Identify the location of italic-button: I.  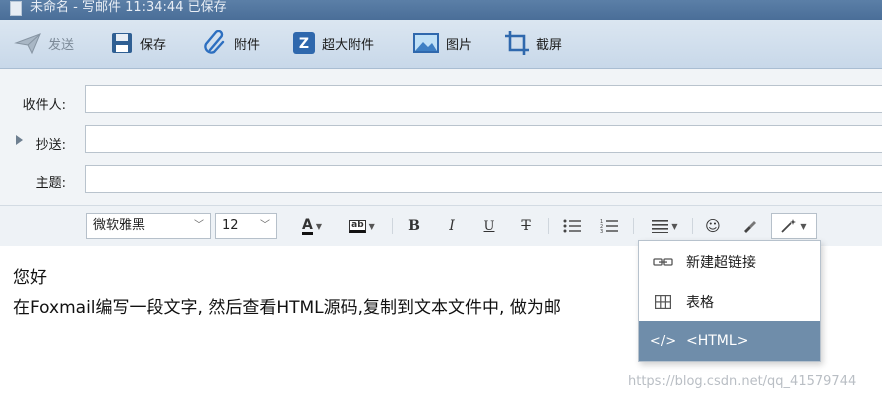
(452, 226).